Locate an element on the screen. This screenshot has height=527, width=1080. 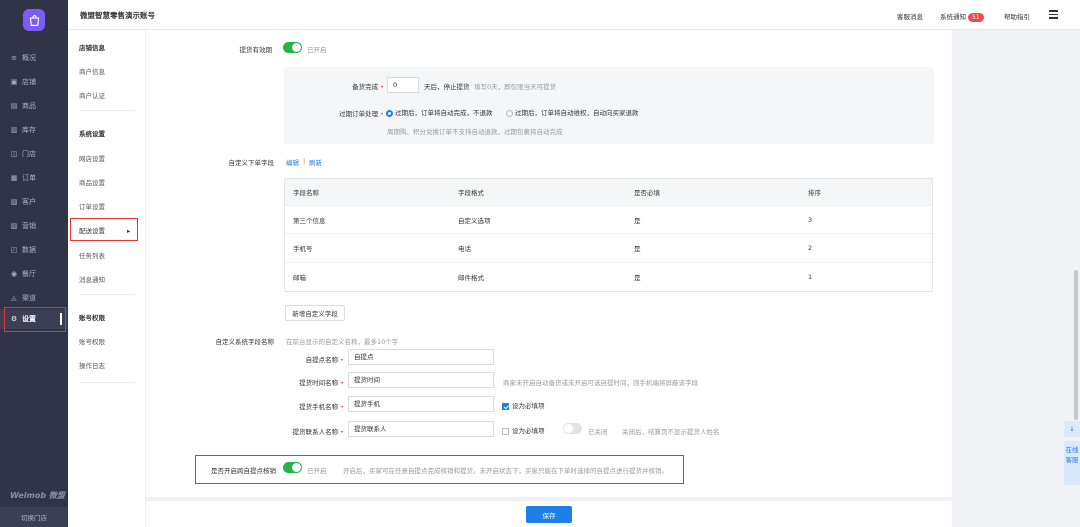
subnav-heading-account: 账号权限 is located at coordinates (92, 318).